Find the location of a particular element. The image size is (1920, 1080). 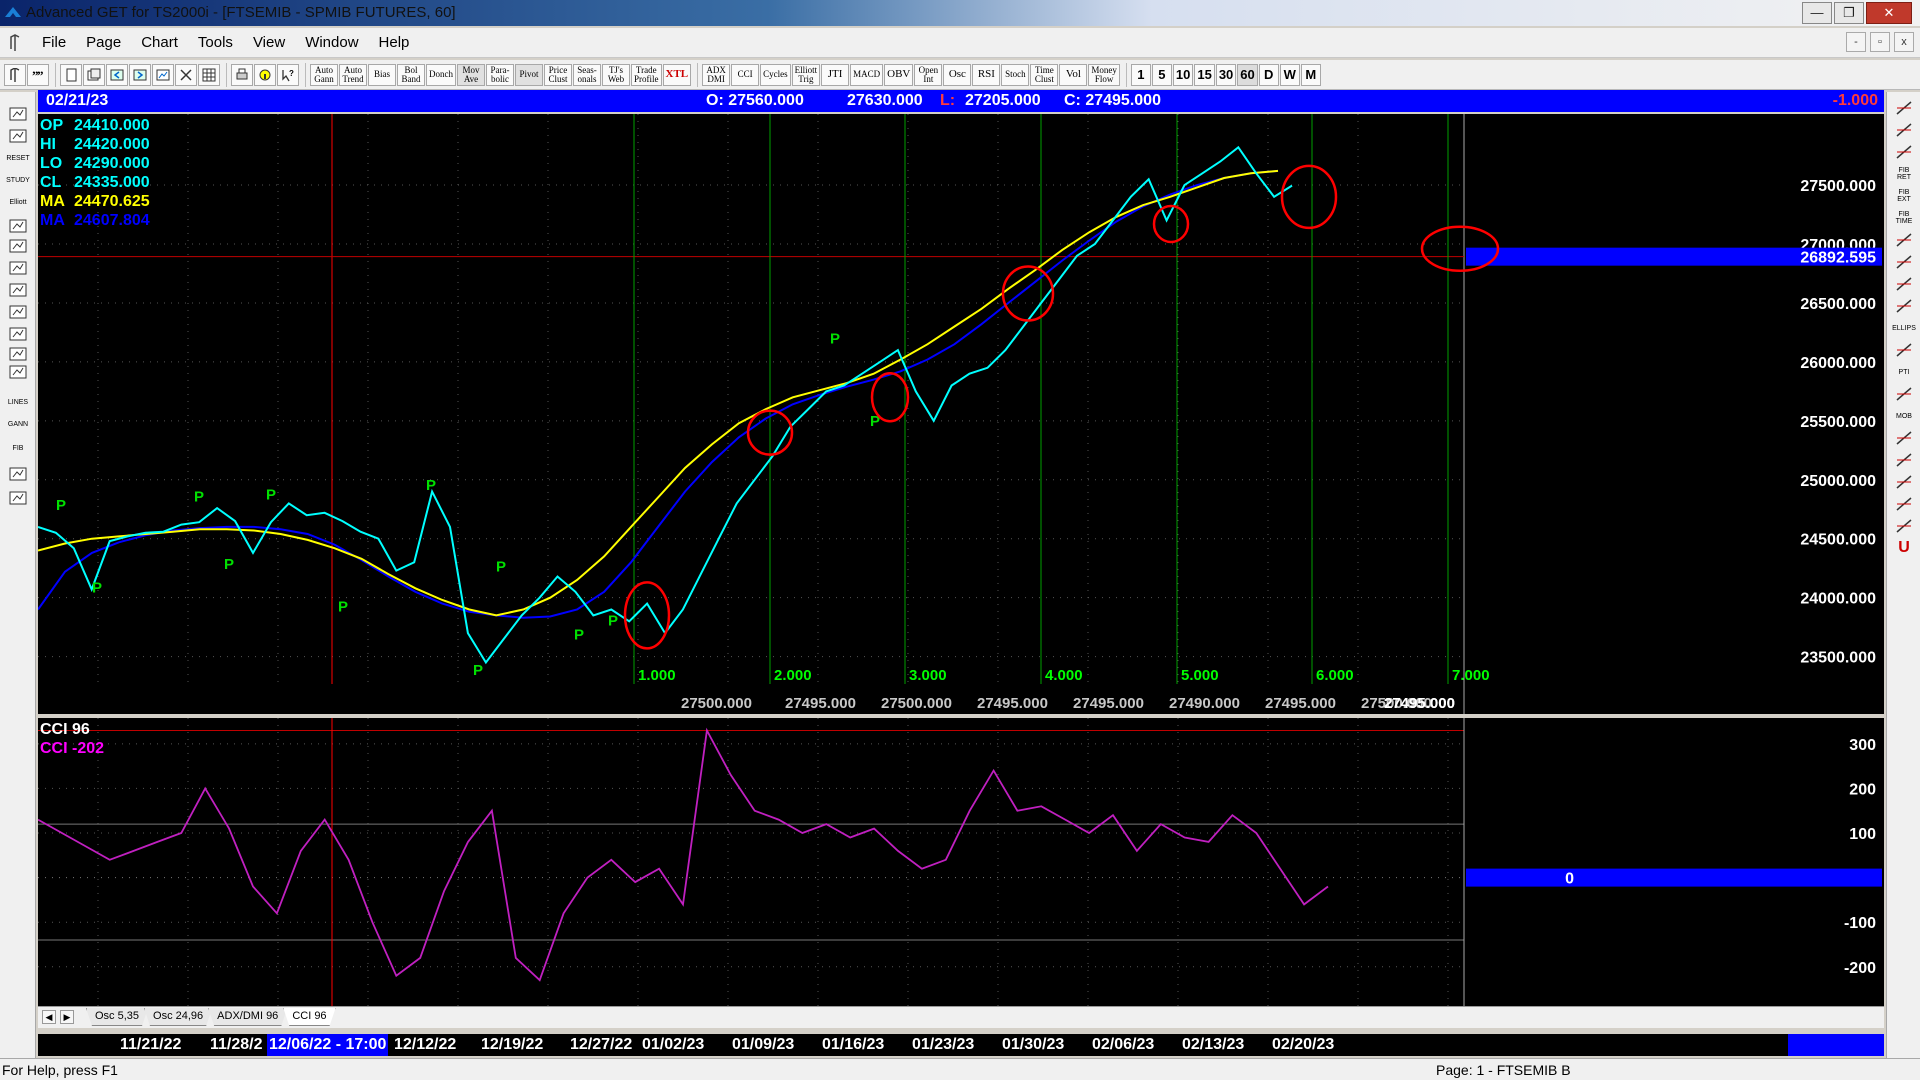

quote-icon: ”” is located at coordinates (38, 74).